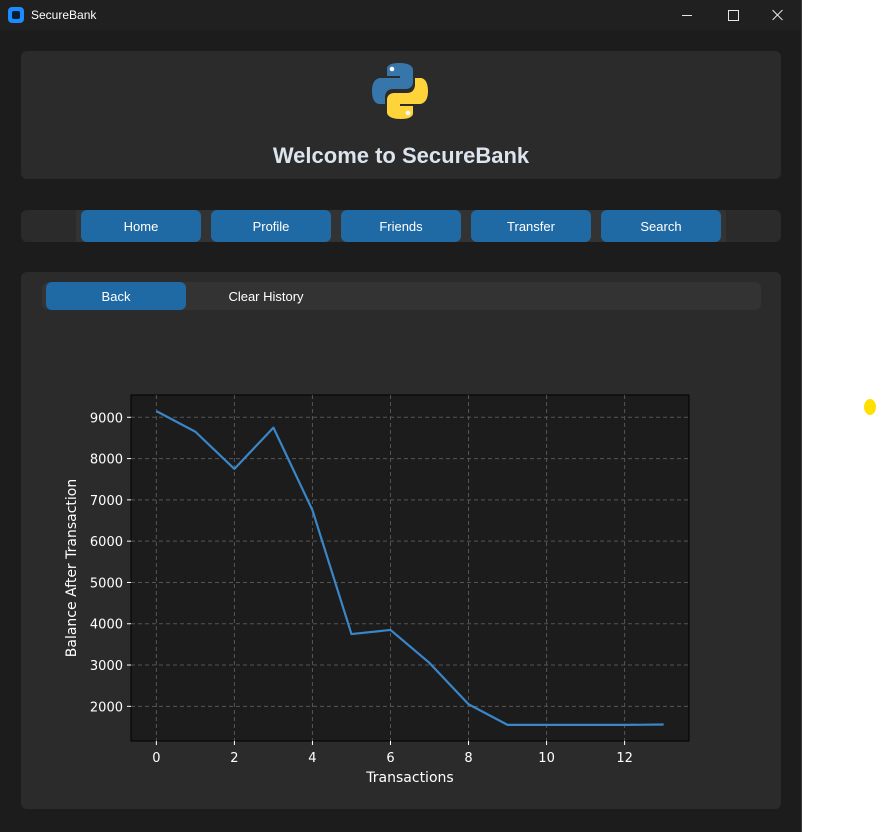  Describe the element at coordinates (106, 625) in the screenshot. I see `y-tick-label: 4000` at that location.